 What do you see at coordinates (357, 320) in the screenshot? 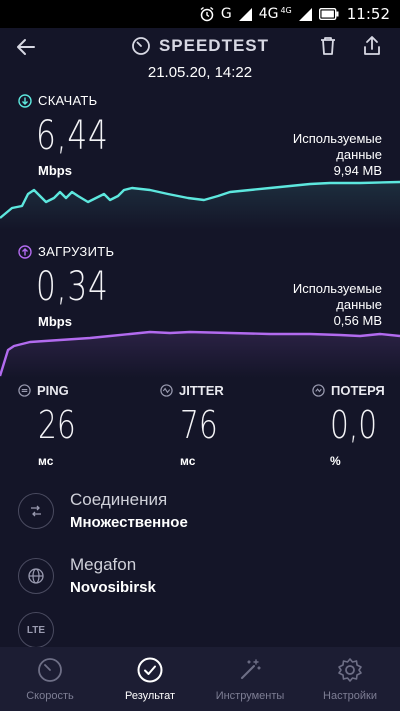
I see `upload-data-amount: 0,56 MB` at bounding box center [357, 320].